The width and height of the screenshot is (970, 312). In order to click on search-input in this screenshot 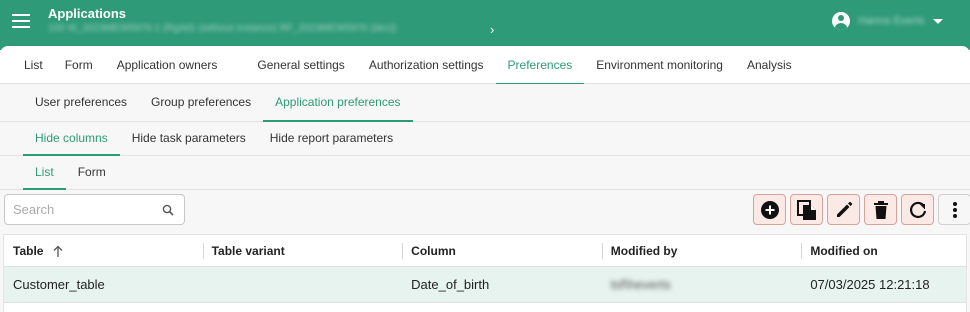, I will do `click(75, 209)`.